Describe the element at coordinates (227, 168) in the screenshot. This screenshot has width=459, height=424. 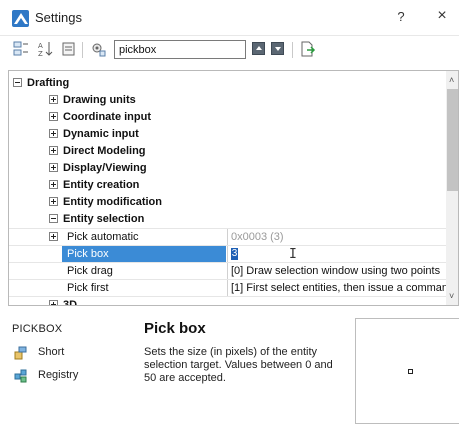
I see `tree-node-display-viewing: Display/Viewing` at that location.